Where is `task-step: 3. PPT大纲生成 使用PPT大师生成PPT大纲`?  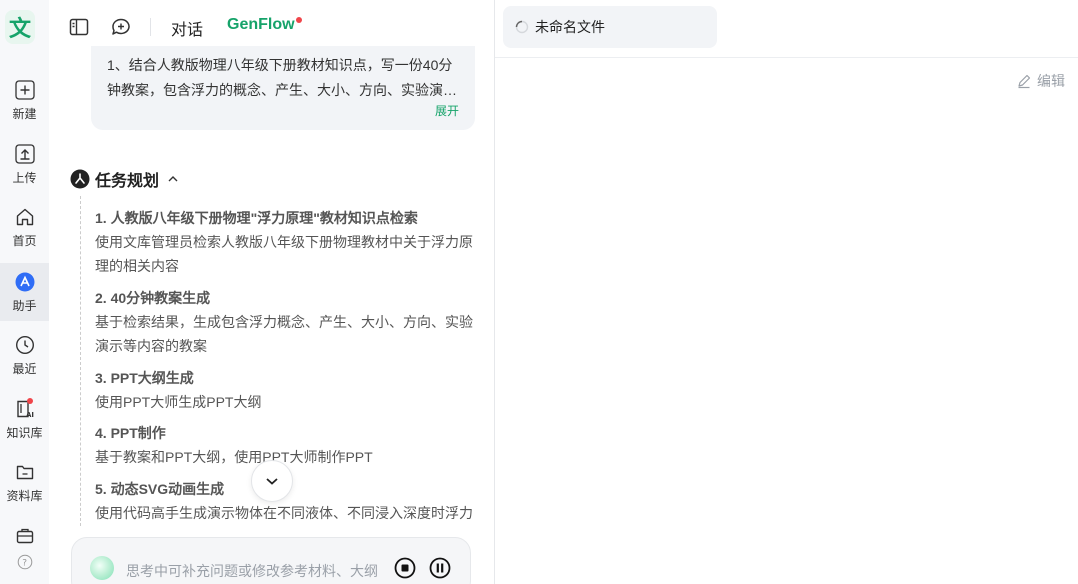 task-step: 3. PPT大纲生成 使用PPT大师生成PPT大纲 is located at coordinates (285, 390).